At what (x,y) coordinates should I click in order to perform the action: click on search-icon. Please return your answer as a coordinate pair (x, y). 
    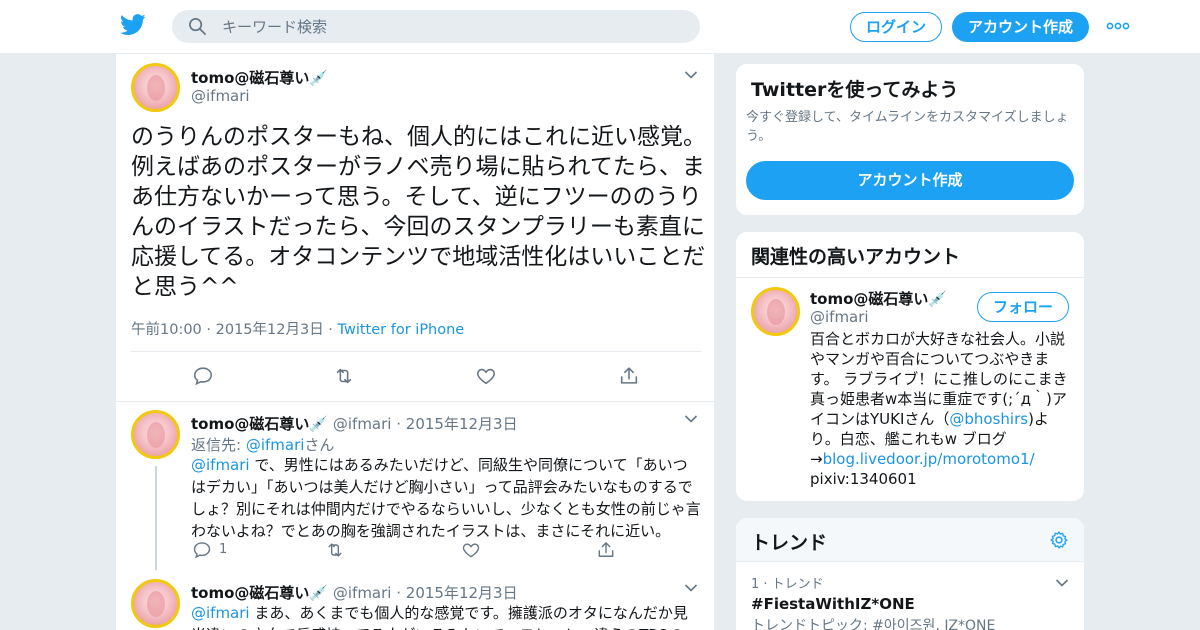
    Looking at the image, I should click on (197, 26).